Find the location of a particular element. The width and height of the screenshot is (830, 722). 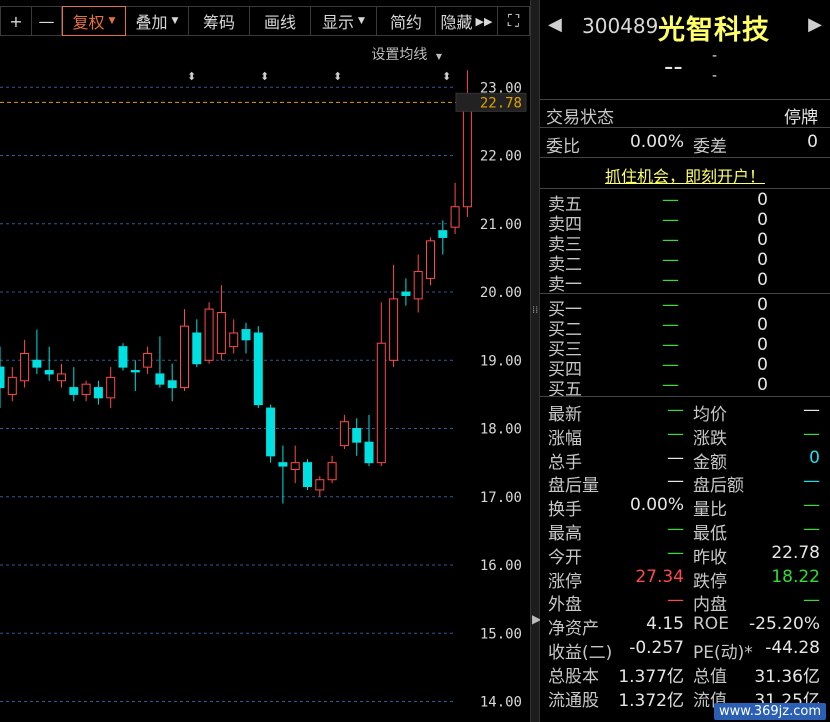

stat-label: 涨幅 is located at coordinates (565, 438).